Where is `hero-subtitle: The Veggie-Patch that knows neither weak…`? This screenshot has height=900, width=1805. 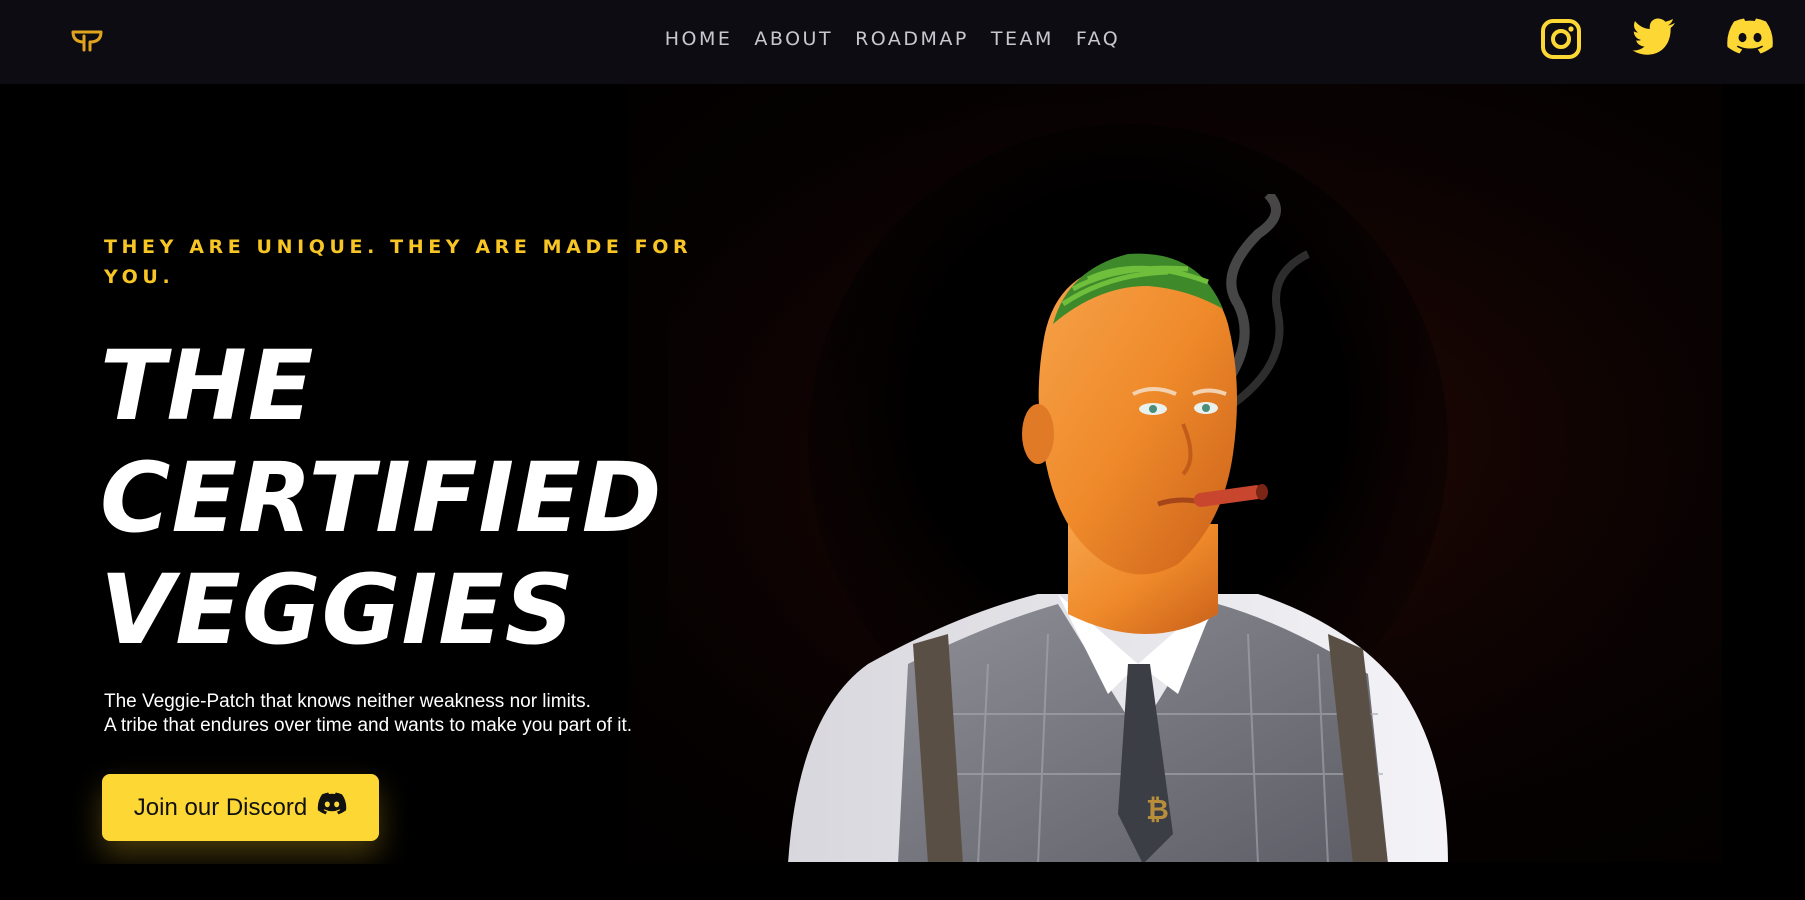 hero-subtitle: The Veggie-Patch that knows neither weak… is located at coordinates (424, 714).